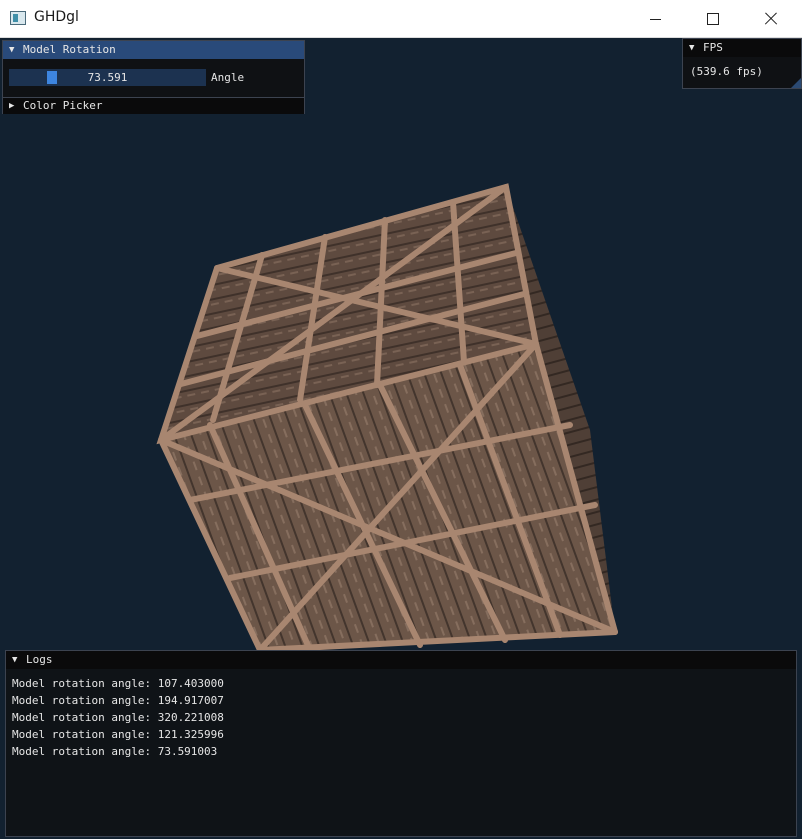  I want to click on maximize-icon, so click(713, 19).